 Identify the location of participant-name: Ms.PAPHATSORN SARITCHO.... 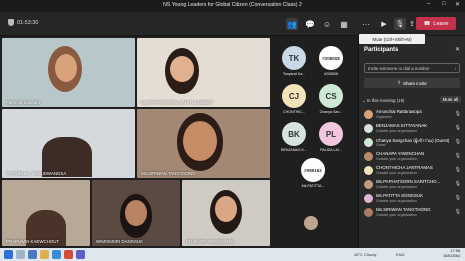
(408, 181).